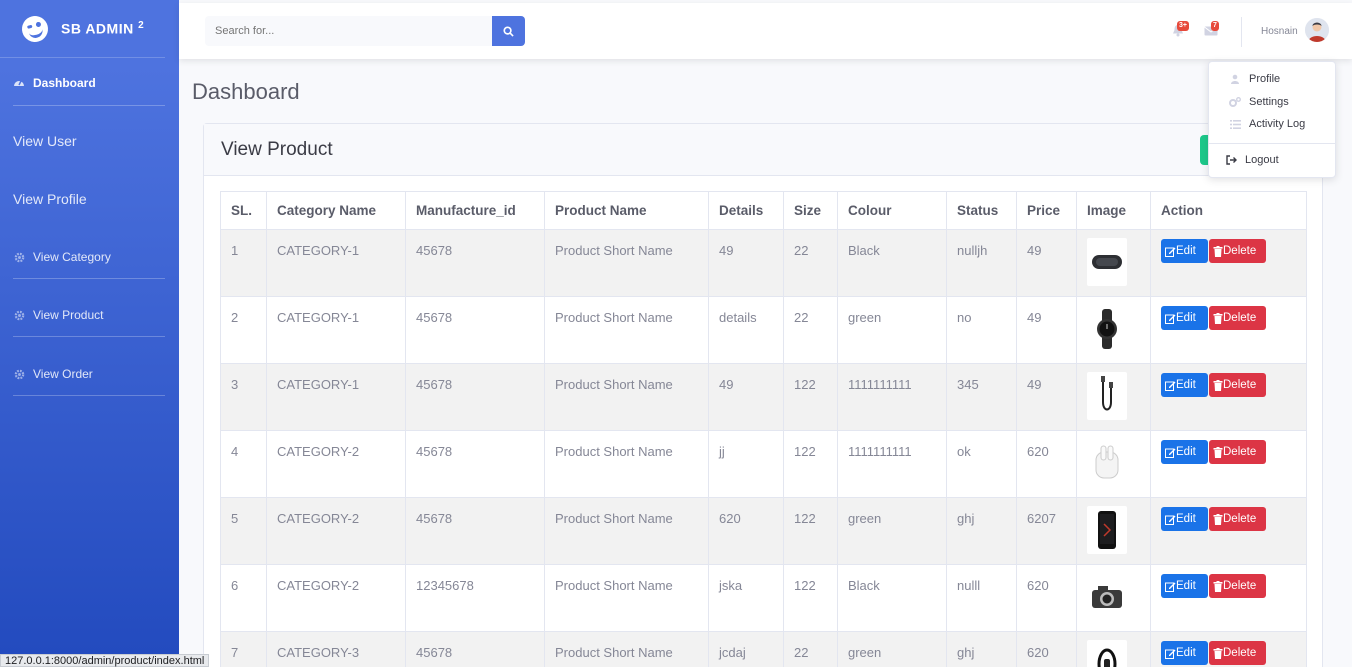  Describe the element at coordinates (1317, 30) in the screenshot. I see `avatar` at that location.